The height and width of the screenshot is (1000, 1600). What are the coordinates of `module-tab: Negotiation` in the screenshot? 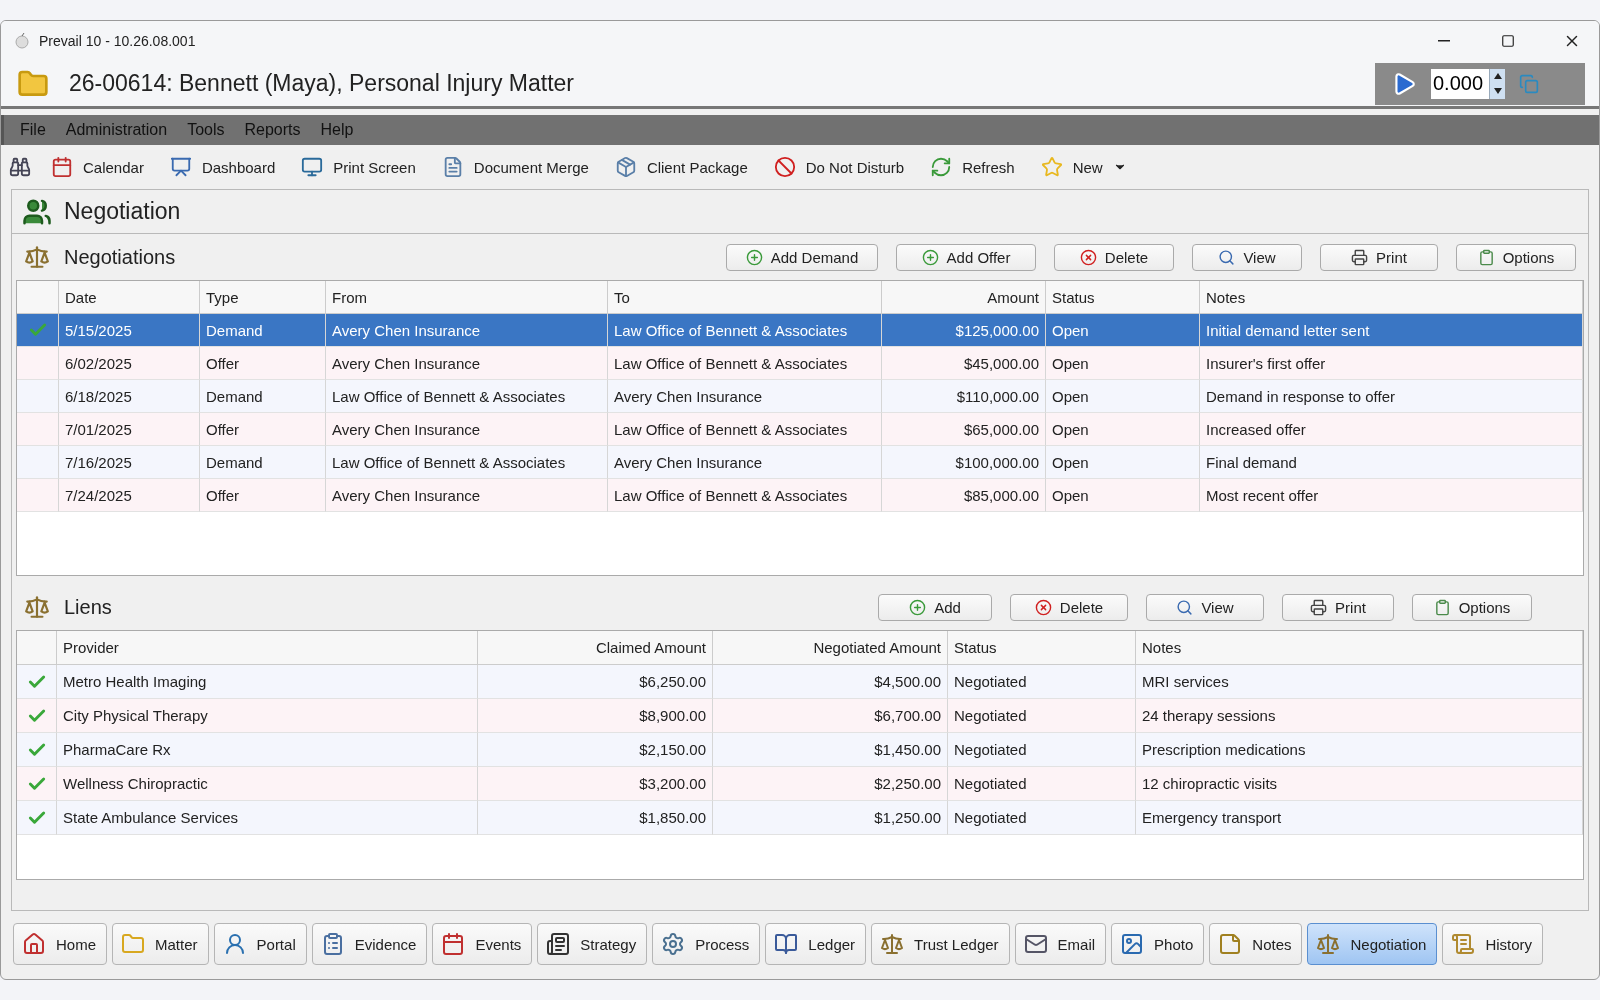 It's located at (1372, 944).